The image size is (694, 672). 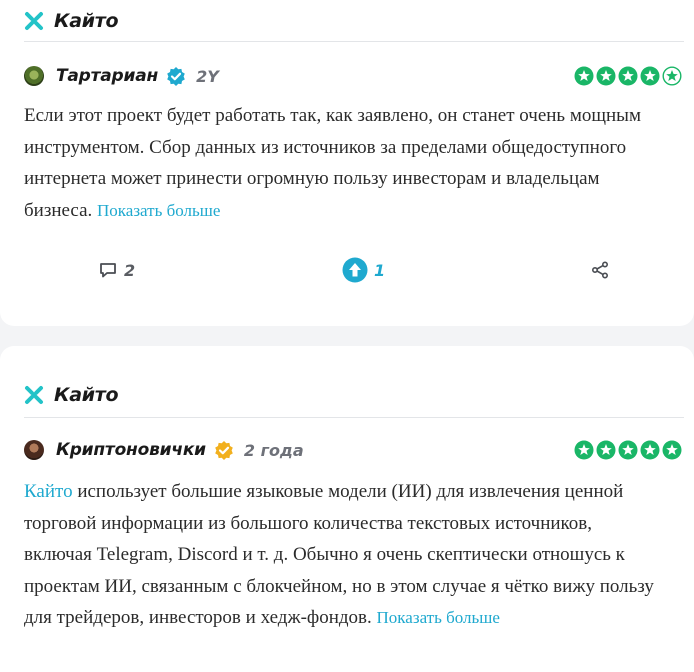 I want to click on comments-count: 2, so click(x=130, y=270).